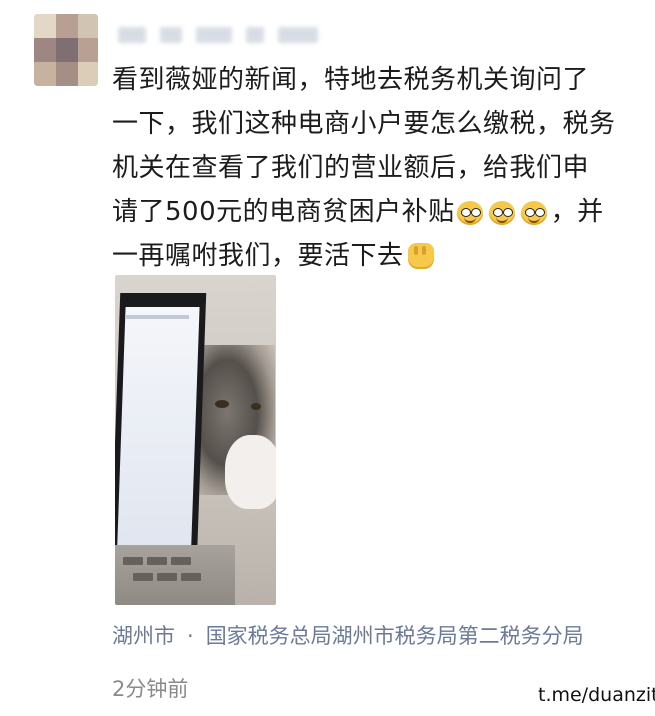 The image size is (655, 716). What do you see at coordinates (158, 438) in the screenshot?
I see `laptop-screen` at bounding box center [158, 438].